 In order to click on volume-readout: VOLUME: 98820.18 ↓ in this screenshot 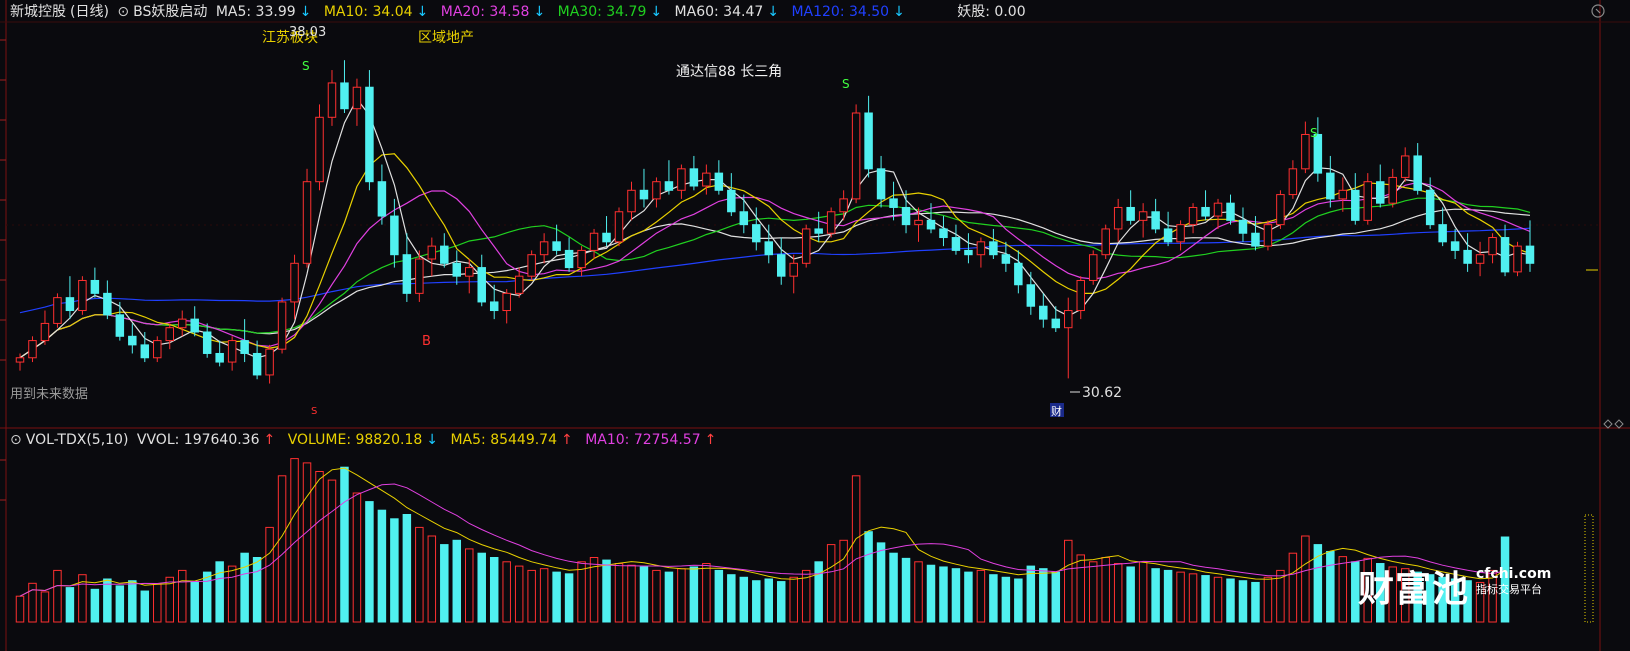, I will do `click(363, 440)`.